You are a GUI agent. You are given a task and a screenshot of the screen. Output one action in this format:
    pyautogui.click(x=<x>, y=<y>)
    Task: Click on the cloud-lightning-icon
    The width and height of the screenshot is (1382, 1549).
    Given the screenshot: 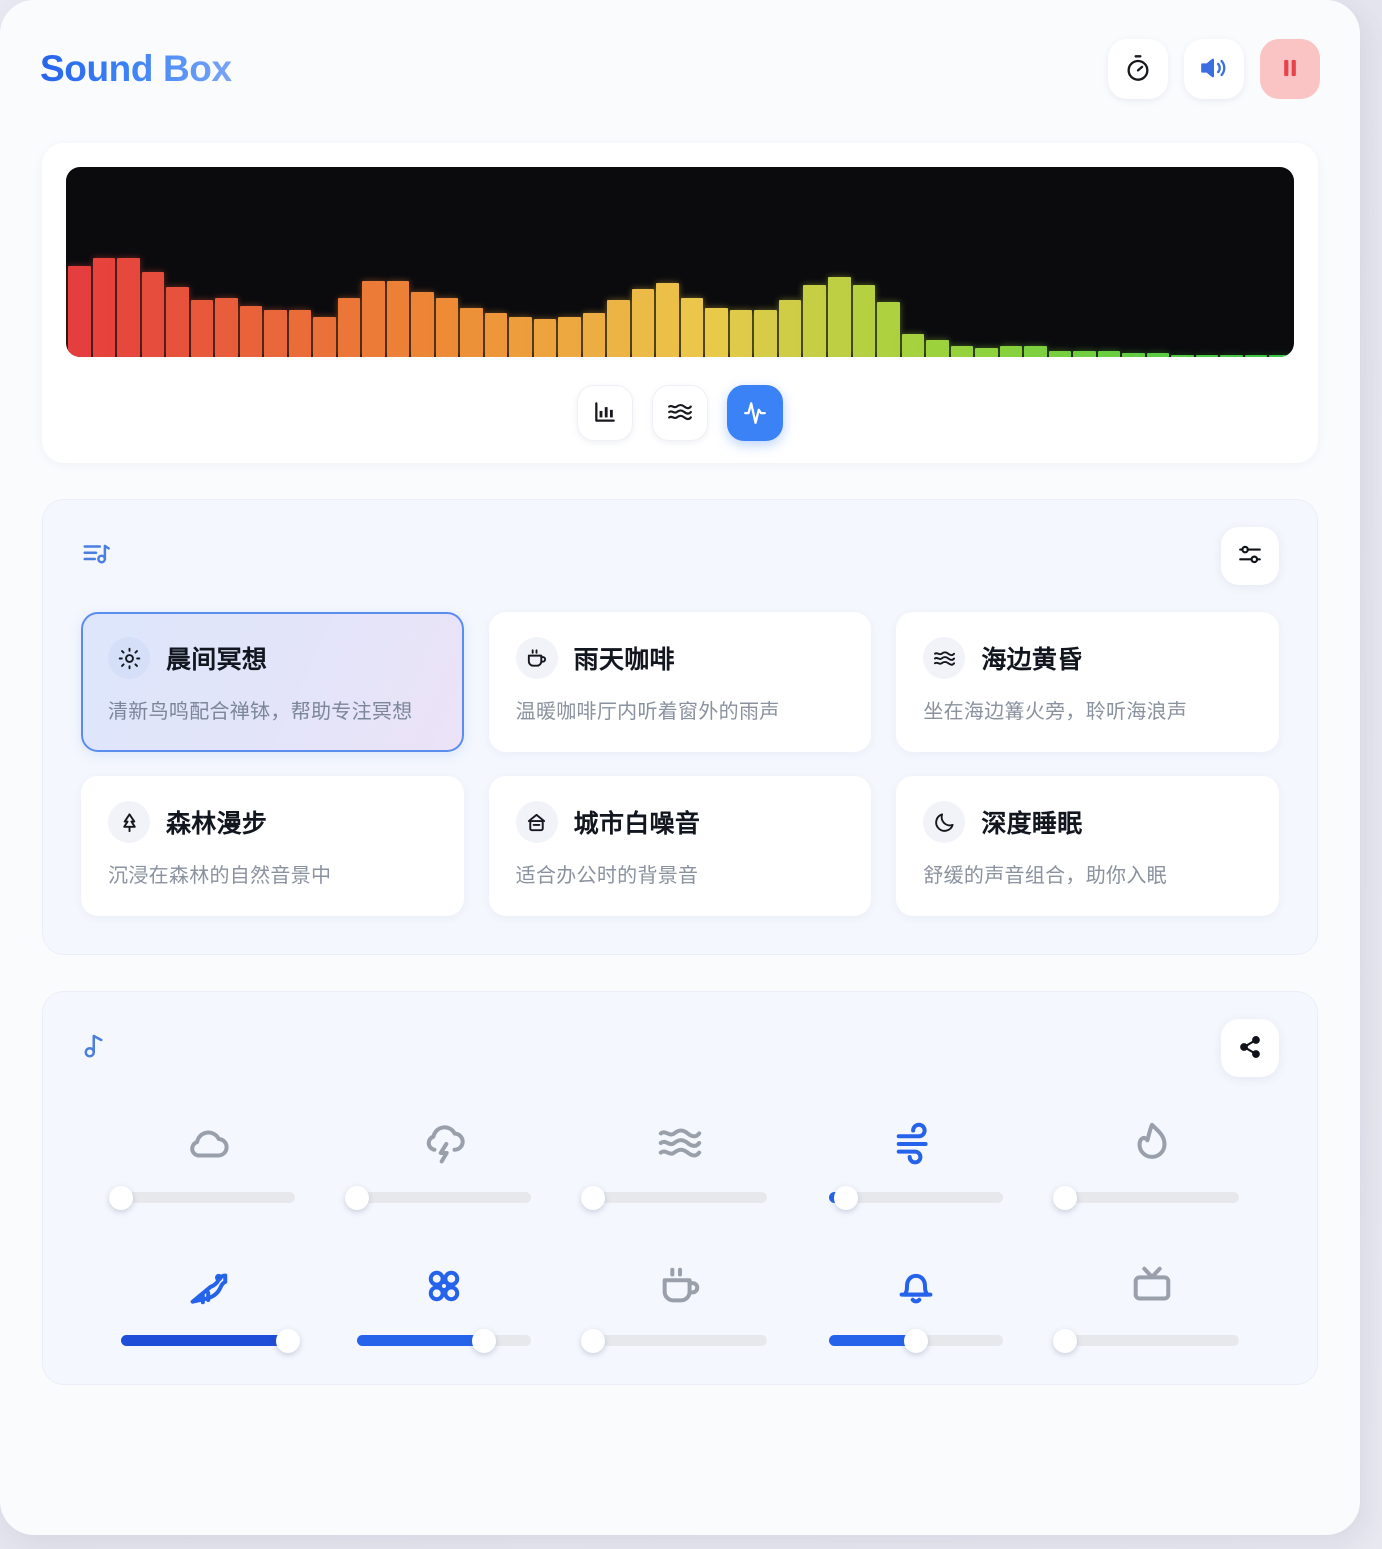 What is the action you would take?
    pyautogui.click(x=444, y=1143)
    